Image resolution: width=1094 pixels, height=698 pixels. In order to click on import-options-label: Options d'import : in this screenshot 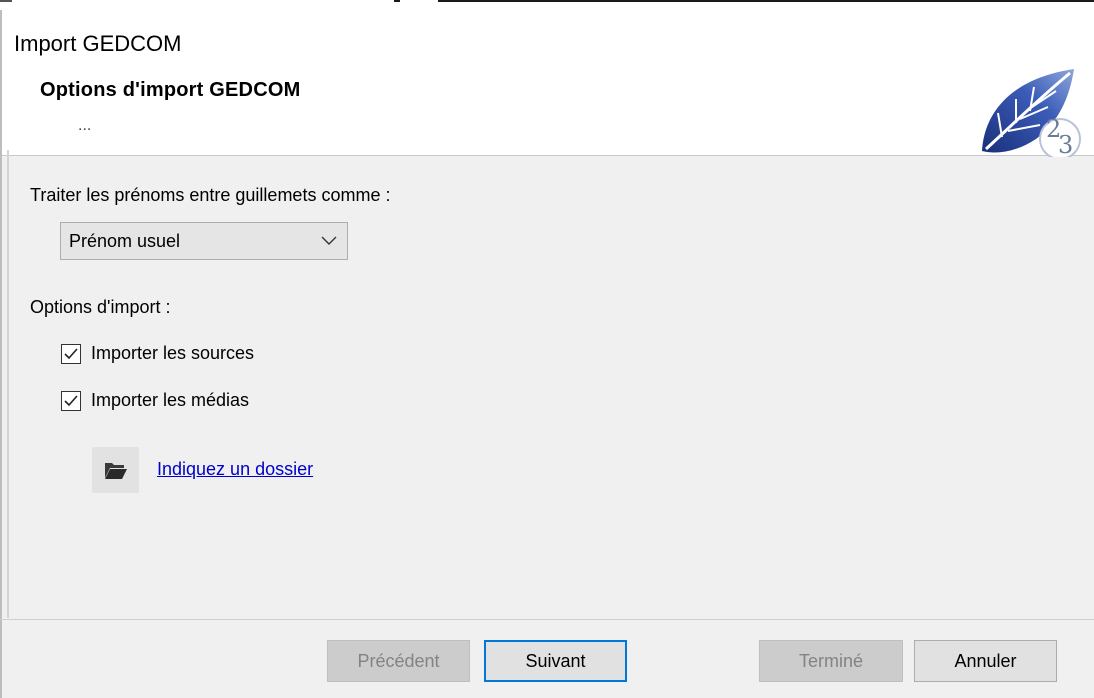, I will do `click(100, 307)`.